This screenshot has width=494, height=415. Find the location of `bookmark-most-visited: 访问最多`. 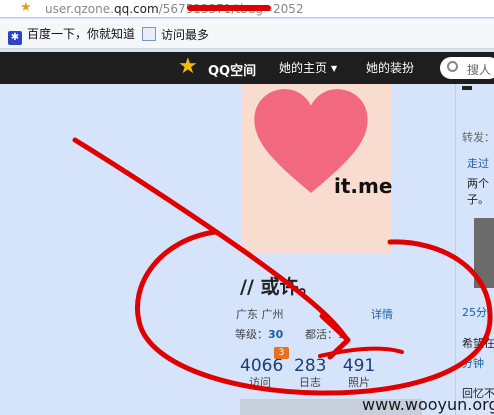

bookmark-most-visited: 访问最多 is located at coordinates (175, 35).